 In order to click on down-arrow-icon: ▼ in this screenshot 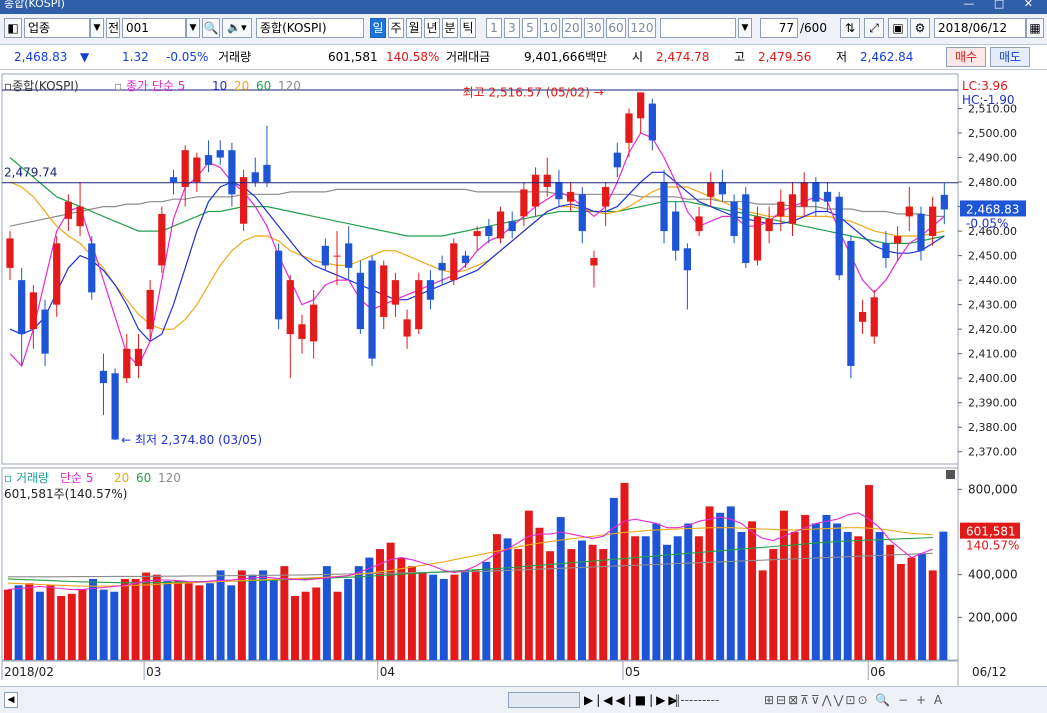, I will do `click(85, 57)`.